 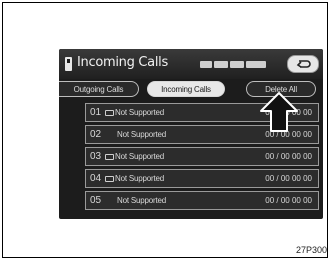 What do you see at coordinates (96, 200) in the screenshot?
I see `row-number: 05` at bounding box center [96, 200].